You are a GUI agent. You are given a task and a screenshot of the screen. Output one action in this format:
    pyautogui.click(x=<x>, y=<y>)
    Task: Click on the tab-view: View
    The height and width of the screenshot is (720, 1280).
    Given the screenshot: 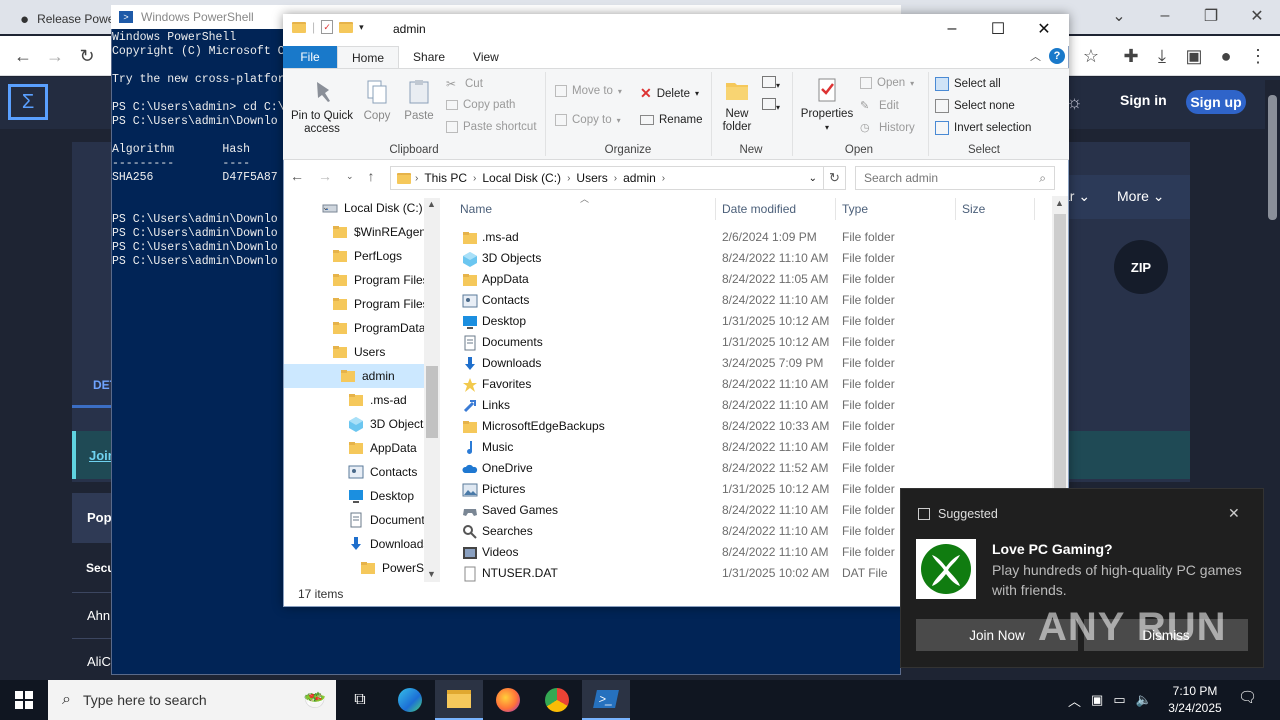 What is the action you would take?
    pyautogui.click(x=486, y=57)
    